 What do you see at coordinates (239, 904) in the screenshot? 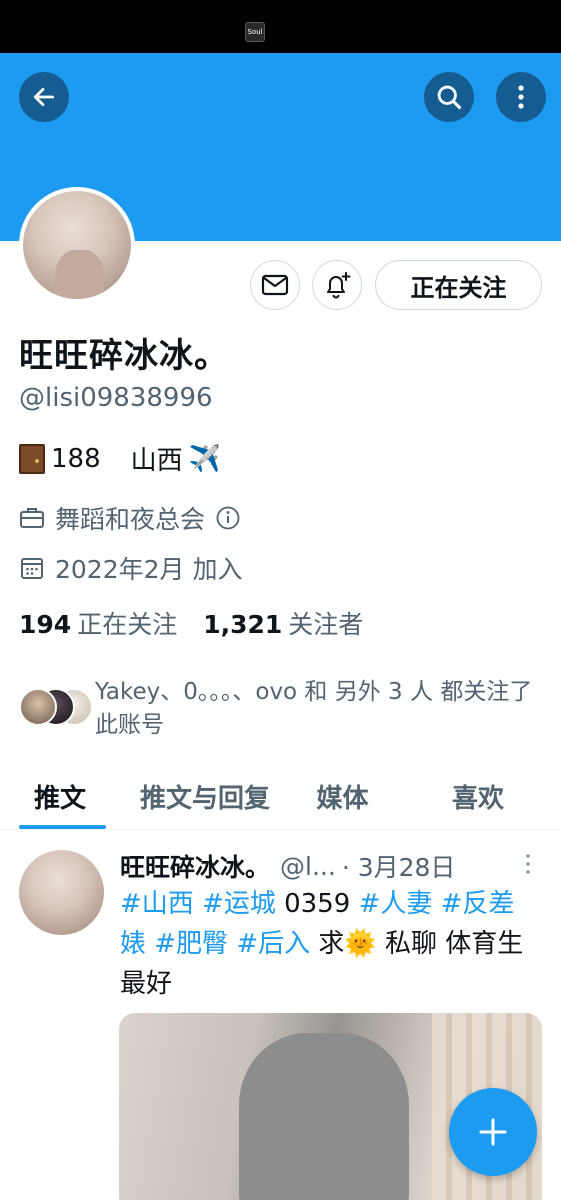
I see `hashtag-link: #运城` at bounding box center [239, 904].